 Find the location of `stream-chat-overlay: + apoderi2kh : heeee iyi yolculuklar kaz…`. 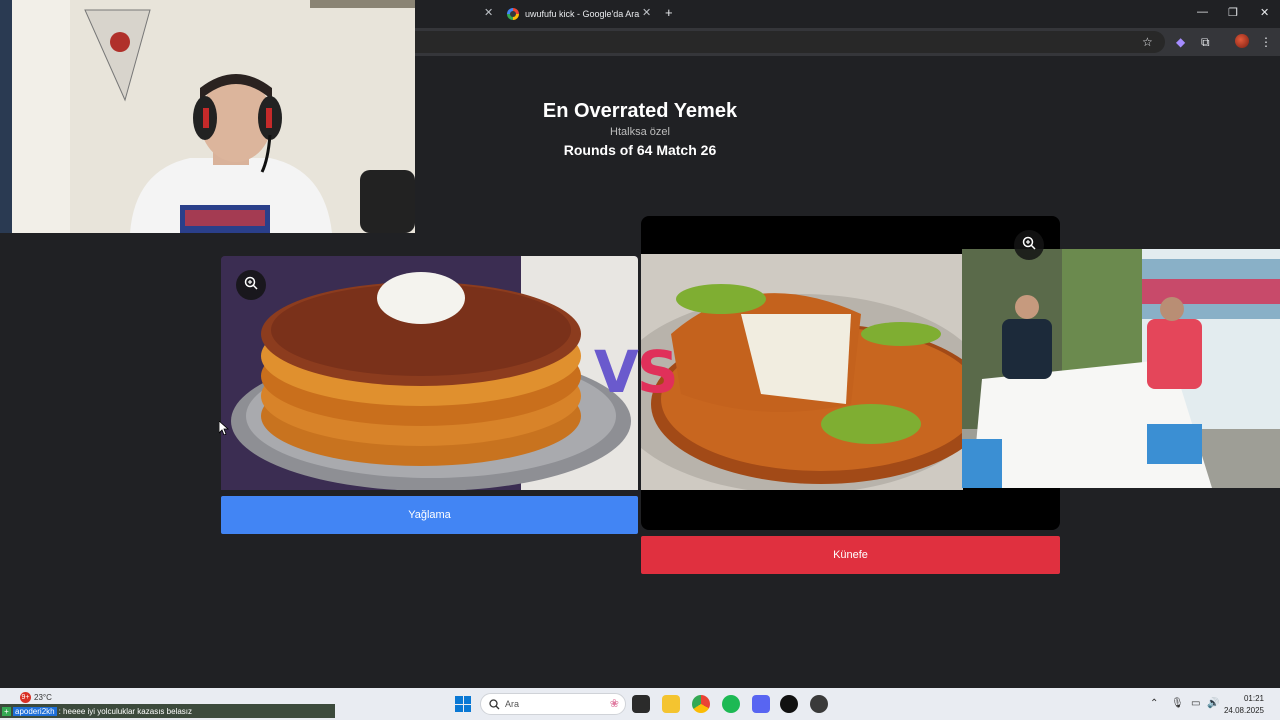

stream-chat-overlay: + apoderi2kh : heeee iyi yolculuklar kaz… is located at coordinates (167, 711).